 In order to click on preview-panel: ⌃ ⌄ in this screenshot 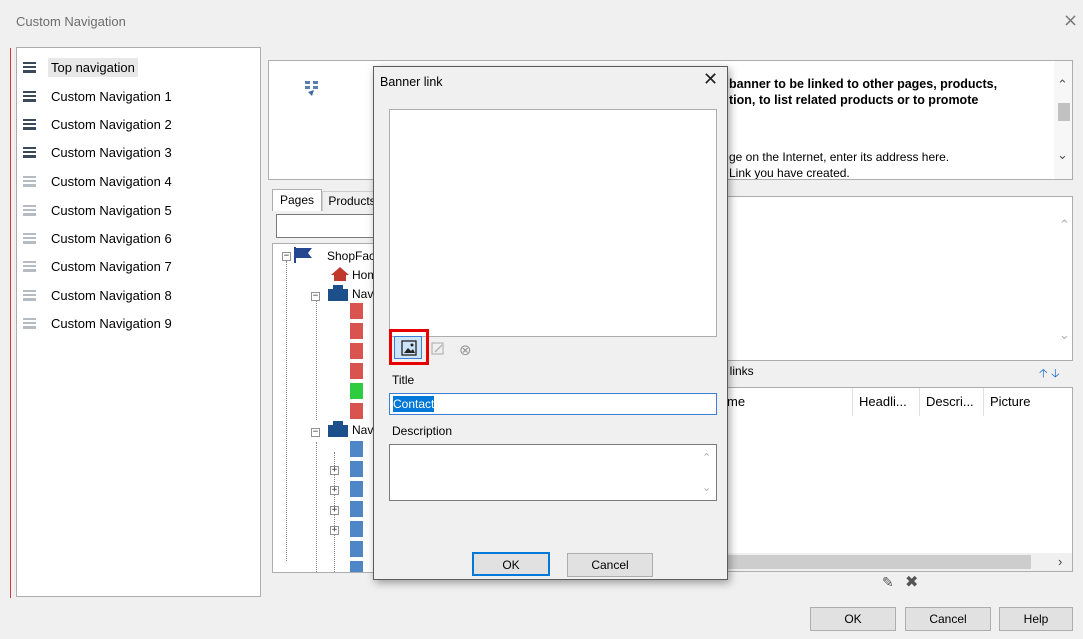, I will do `click(896, 278)`.